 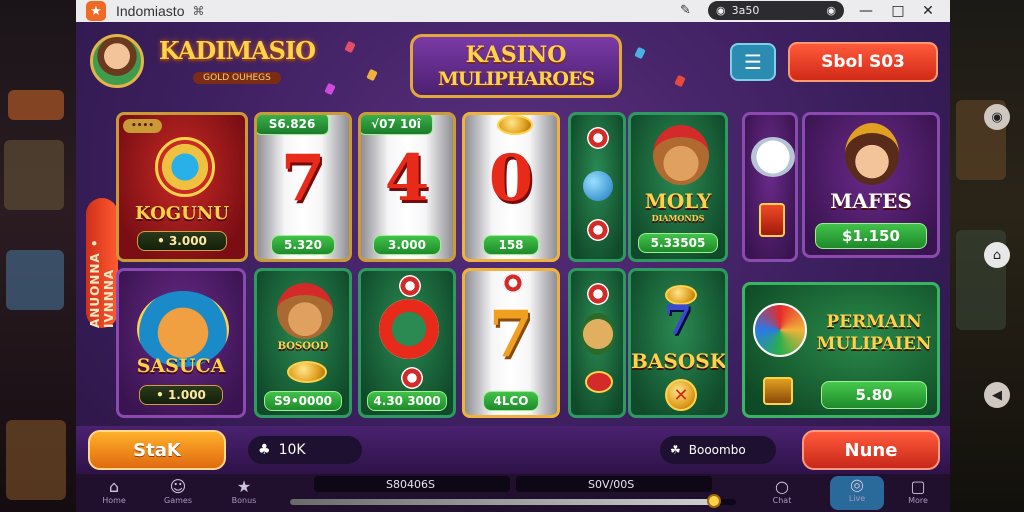 What do you see at coordinates (303, 346) in the screenshot?
I see `bear-name: BOSOOD` at bounding box center [303, 346].